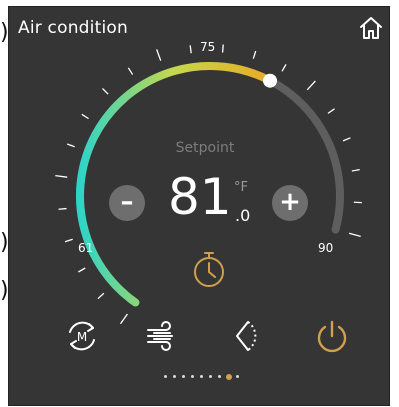  I want to click on swing-button, so click(249, 336).